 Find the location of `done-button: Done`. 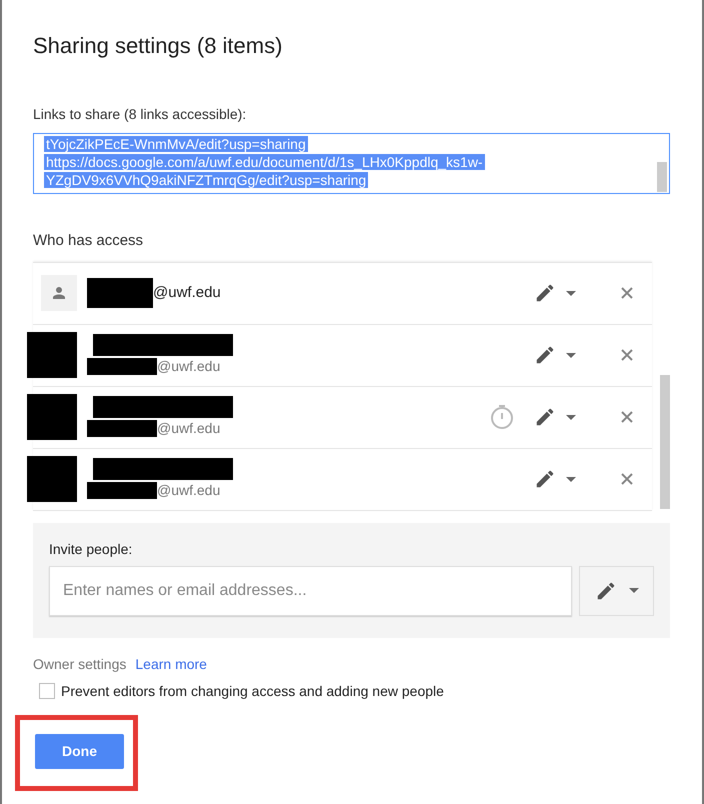

done-button: Done is located at coordinates (79, 751).